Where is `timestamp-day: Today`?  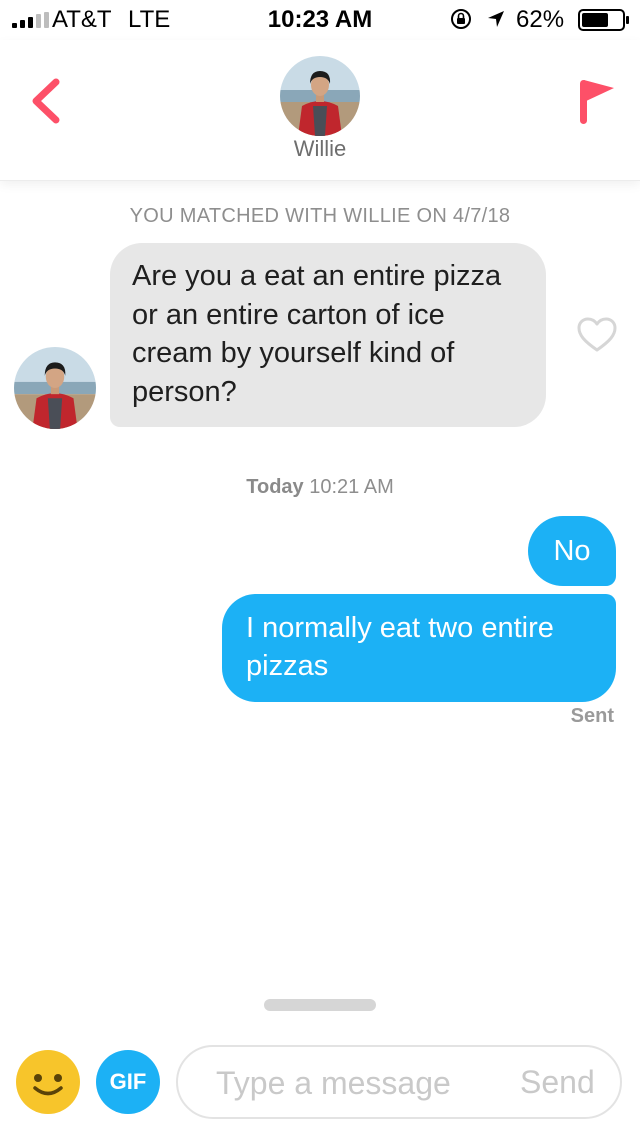
timestamp-day: Today is located at coordinates (275, 487).